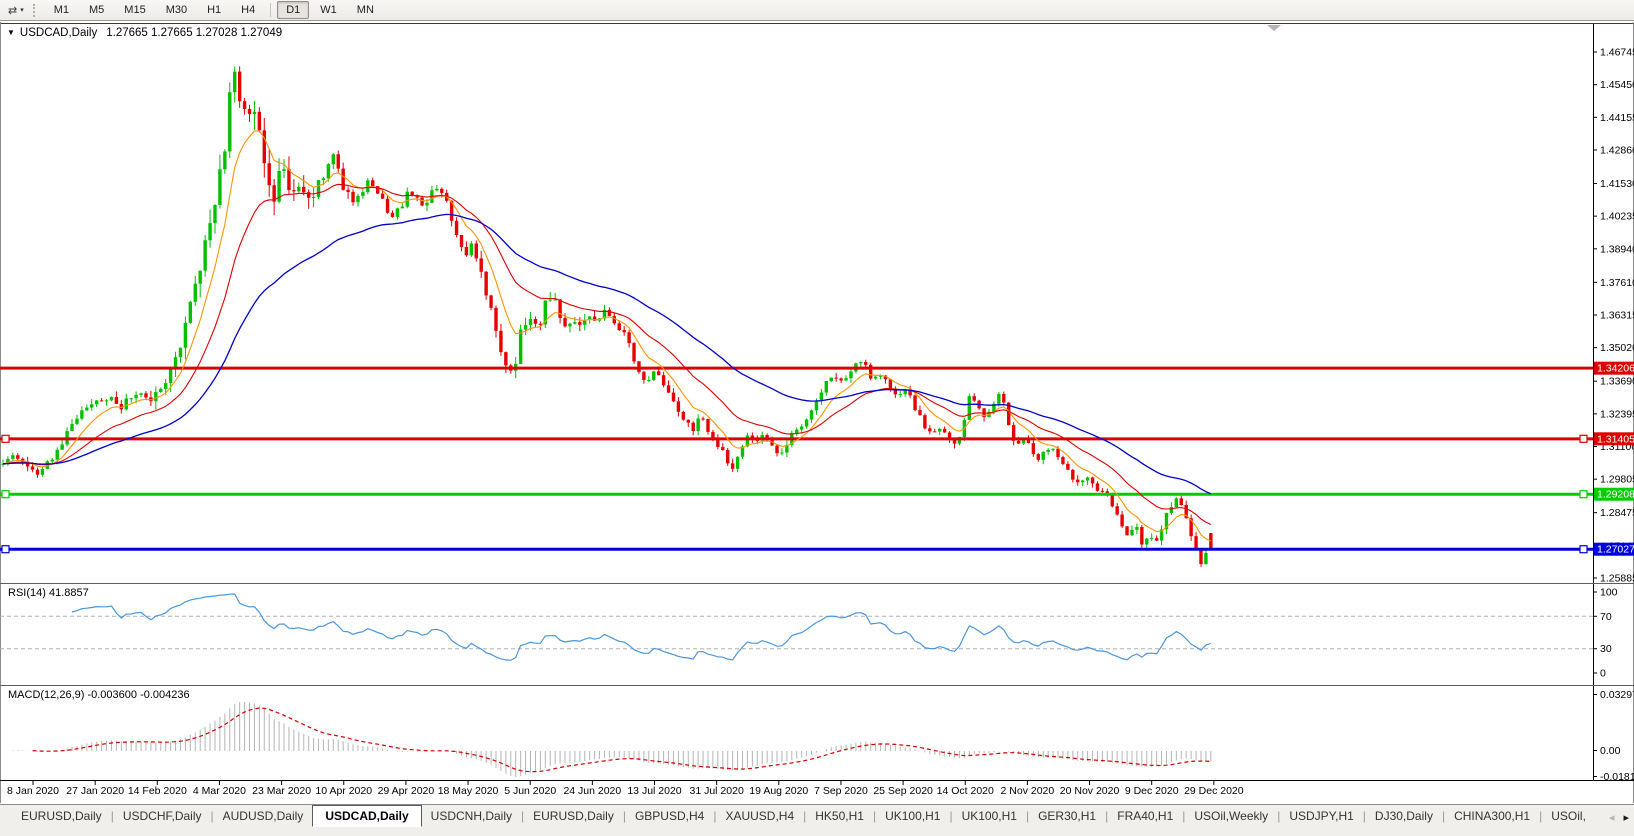 The height and width of the screenshot is (836, 1634). What do you see at coordinates (1152, 791) in the screenshot?
I see `date-axis-label: 9 Dec 2020` at bounding box center [1152, 791].